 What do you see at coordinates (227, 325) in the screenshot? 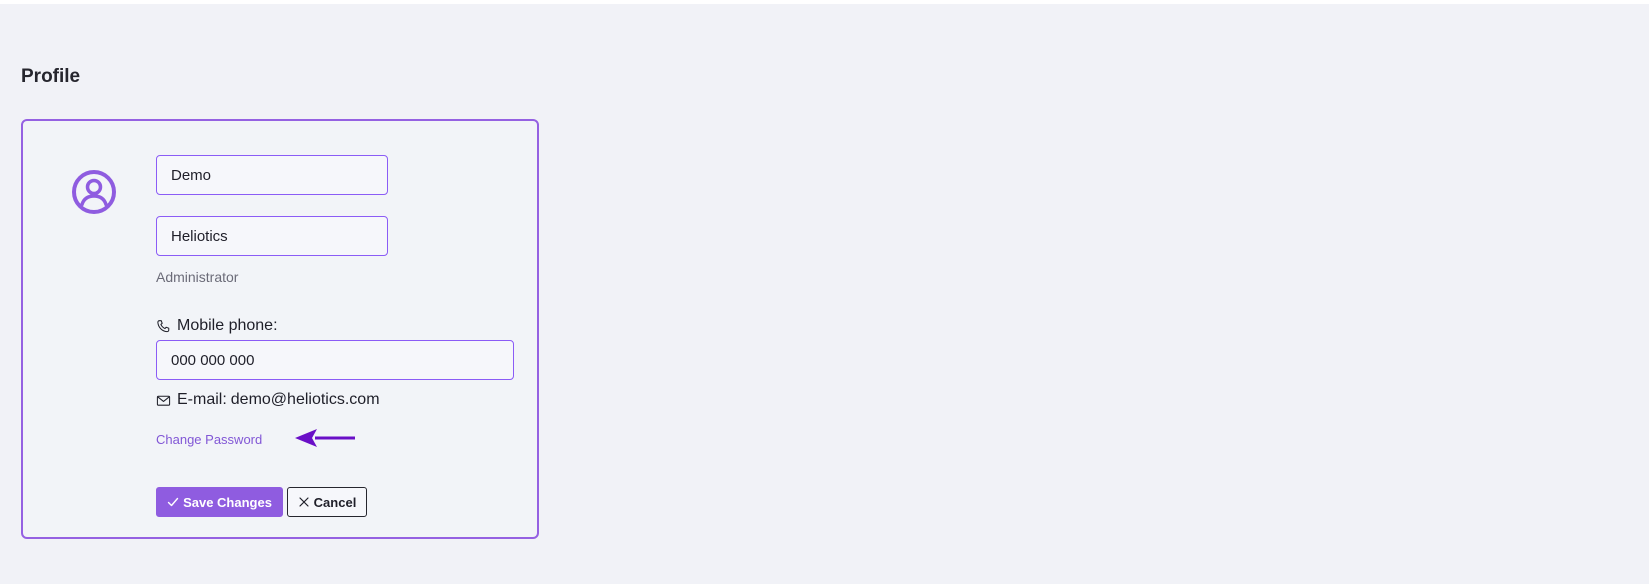
I see `phone-label-text: Mobile phone:` at bounding box center [227, 325].